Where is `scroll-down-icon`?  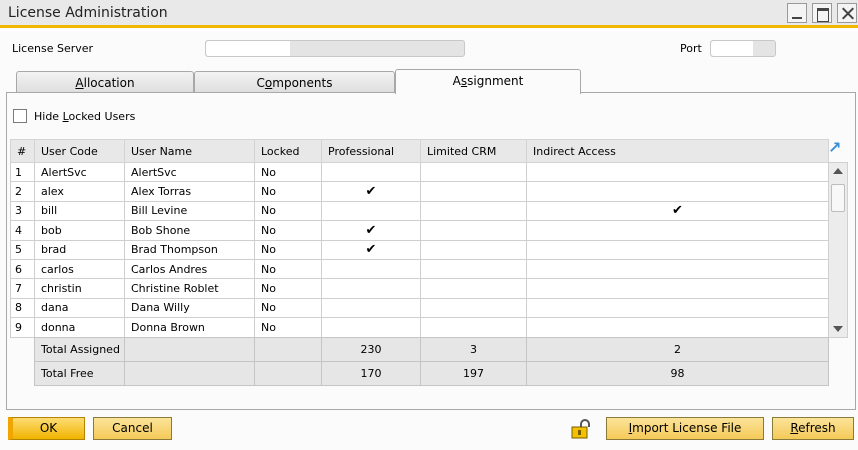 scroll-down-icon is located at coordinates (838, 329).